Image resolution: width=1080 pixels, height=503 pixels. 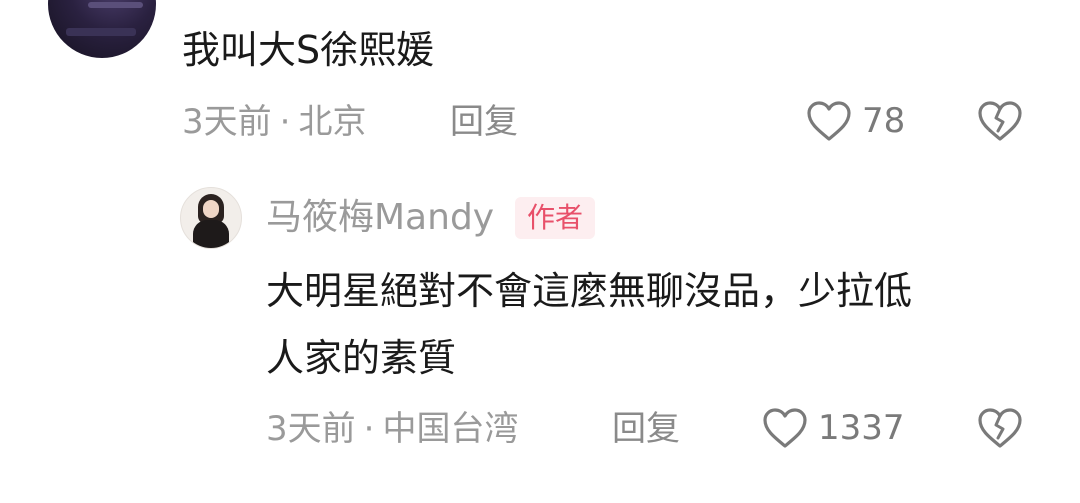 What do you see at coordinates (211, 209) in the screenshot?
I see `avatar-face` at bounding box center [211, 209].